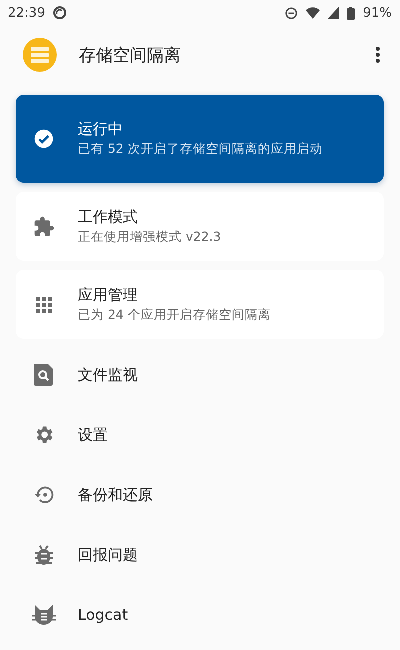 The height and width of the screenshot is (650, 400). Describe the element at coordinates (108, 295) in the screenshot. I see `card-title: 应用管理` at that location.